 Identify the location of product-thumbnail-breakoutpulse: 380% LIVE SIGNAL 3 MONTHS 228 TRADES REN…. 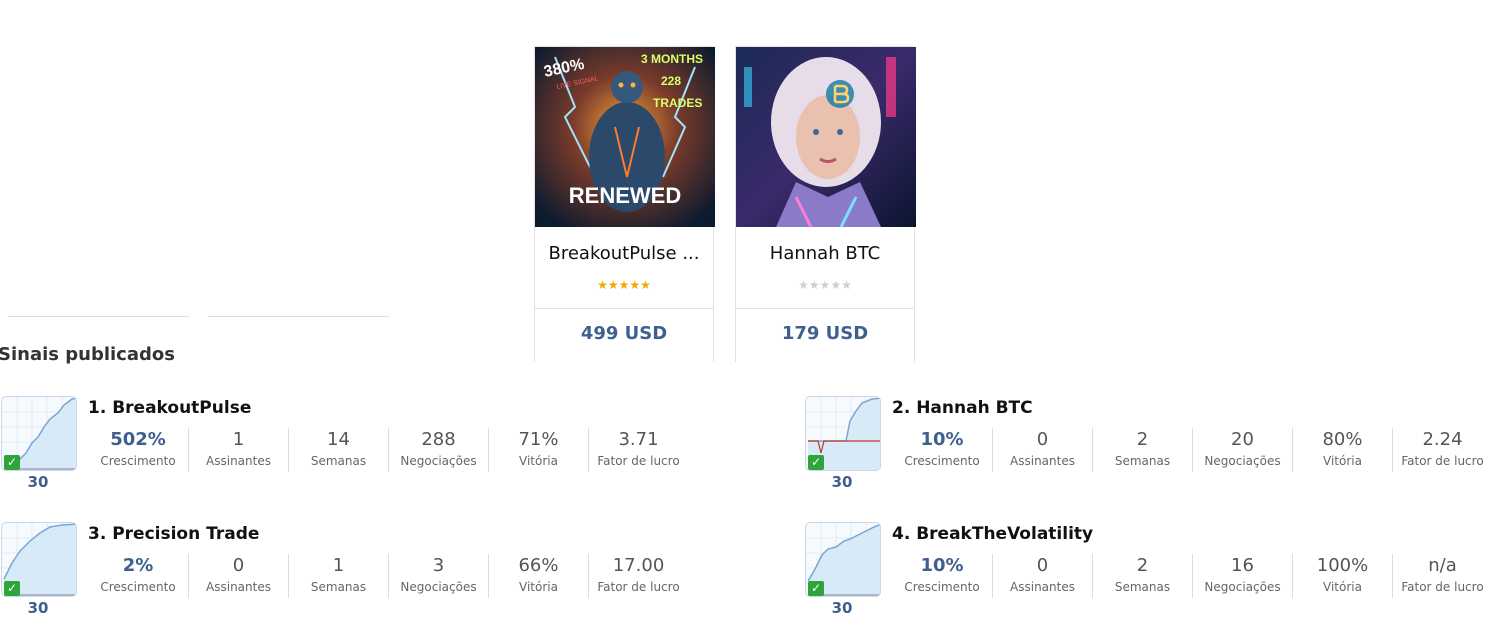
(625, 137).